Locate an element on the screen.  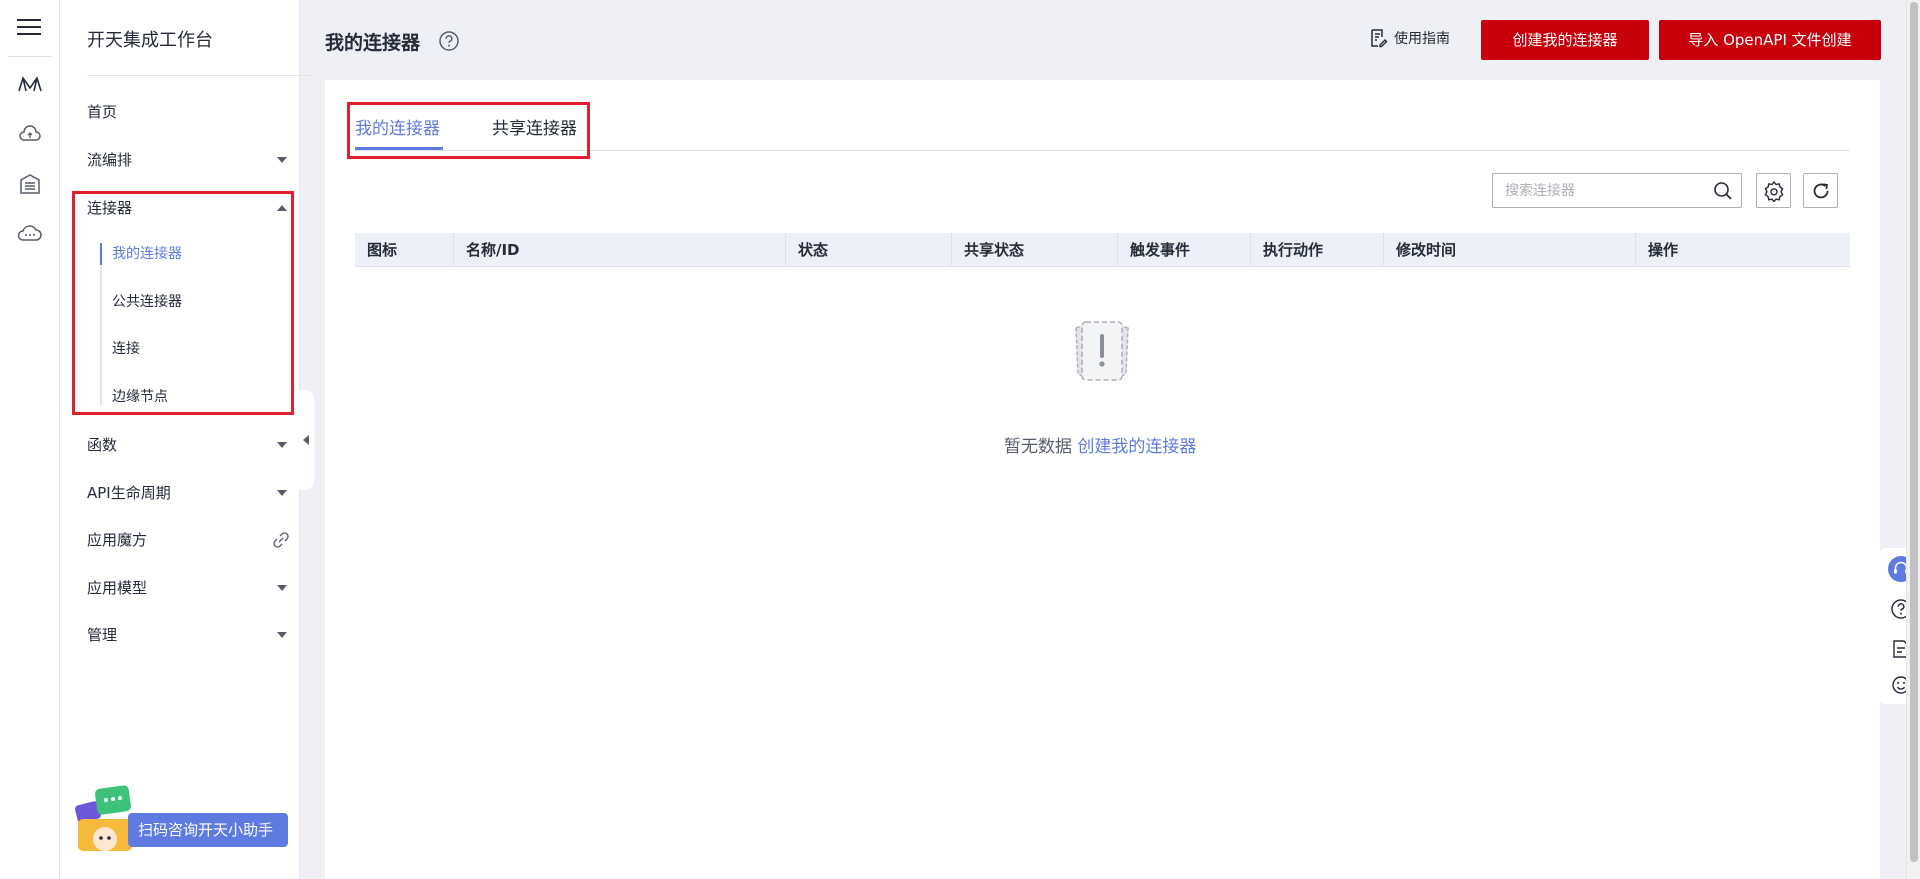
cloud-icon is located at coordinates (30, 134).